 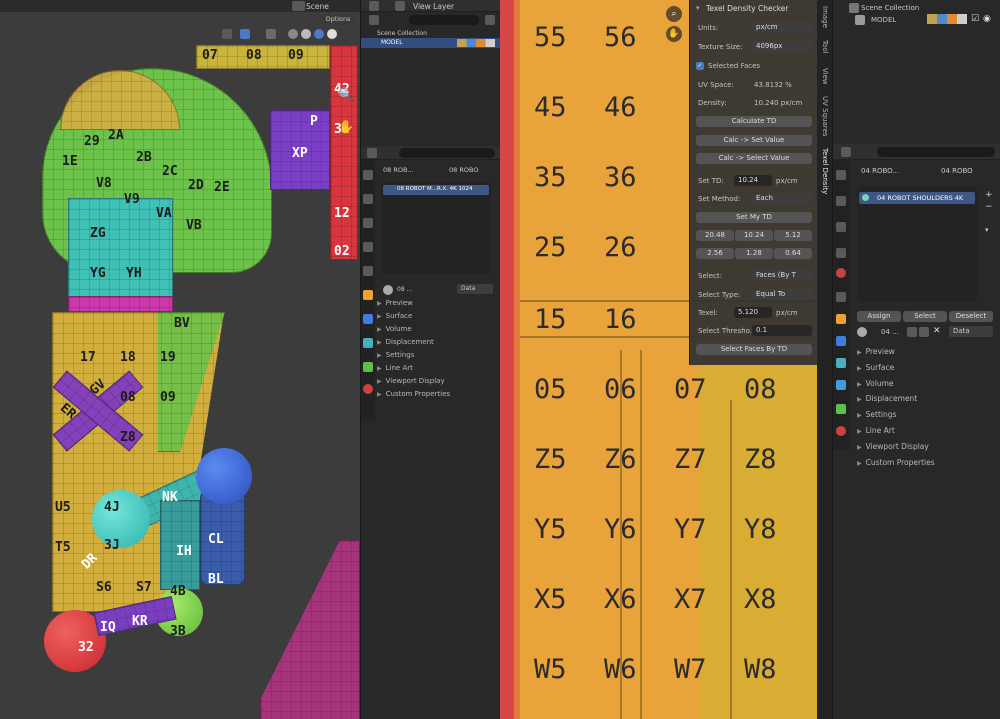 I want to click on tab-tool: Tool, so click(x=825, y=47).